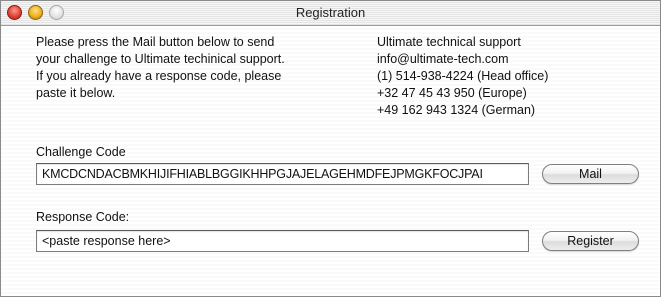 The image size is (661, 297). Describe the element at coordinates (456, 110) in the screenshot. I see `support-phone-german: +49 162 943 1324 (German)` at that location.